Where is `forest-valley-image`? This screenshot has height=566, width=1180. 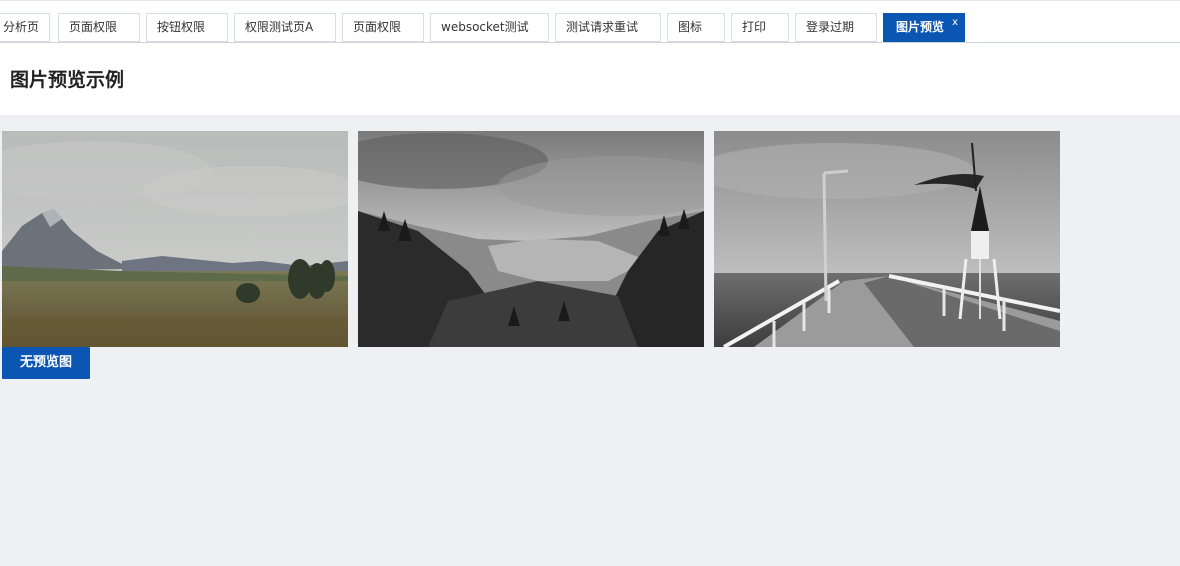
forest-valley-image is located at coordinates (531, 239).